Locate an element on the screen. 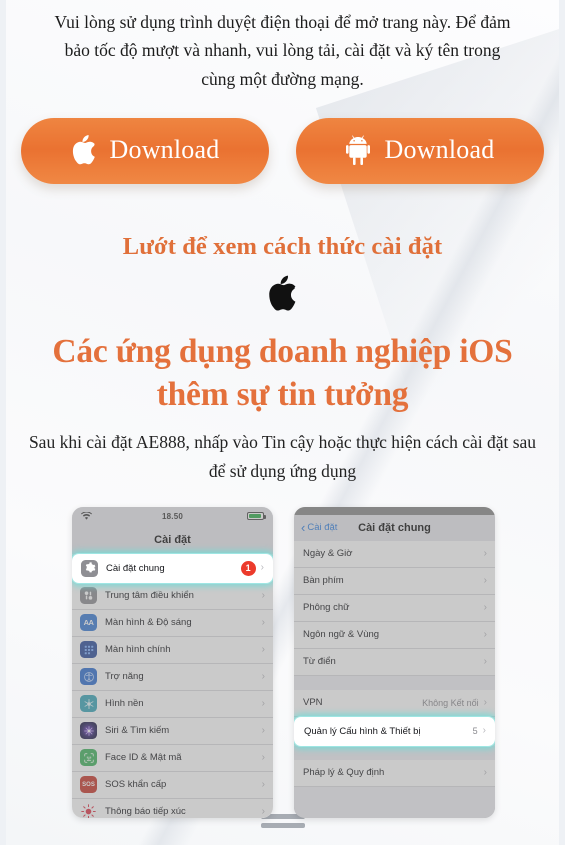  settings-row-label: SOS khẩn cấp is located at coordinates (136, 785).